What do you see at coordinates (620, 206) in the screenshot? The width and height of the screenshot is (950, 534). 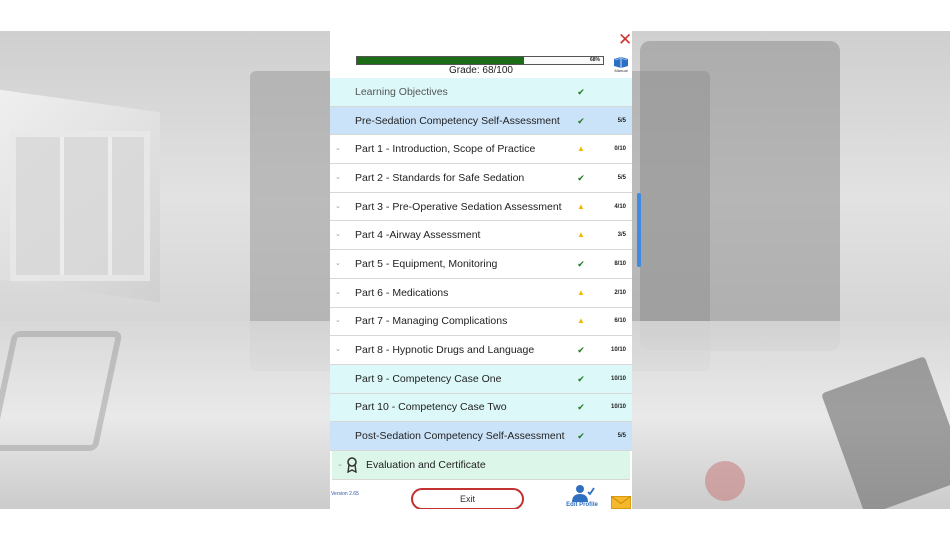 I see `module-score: 4/10` at bounding box center [620, 206].